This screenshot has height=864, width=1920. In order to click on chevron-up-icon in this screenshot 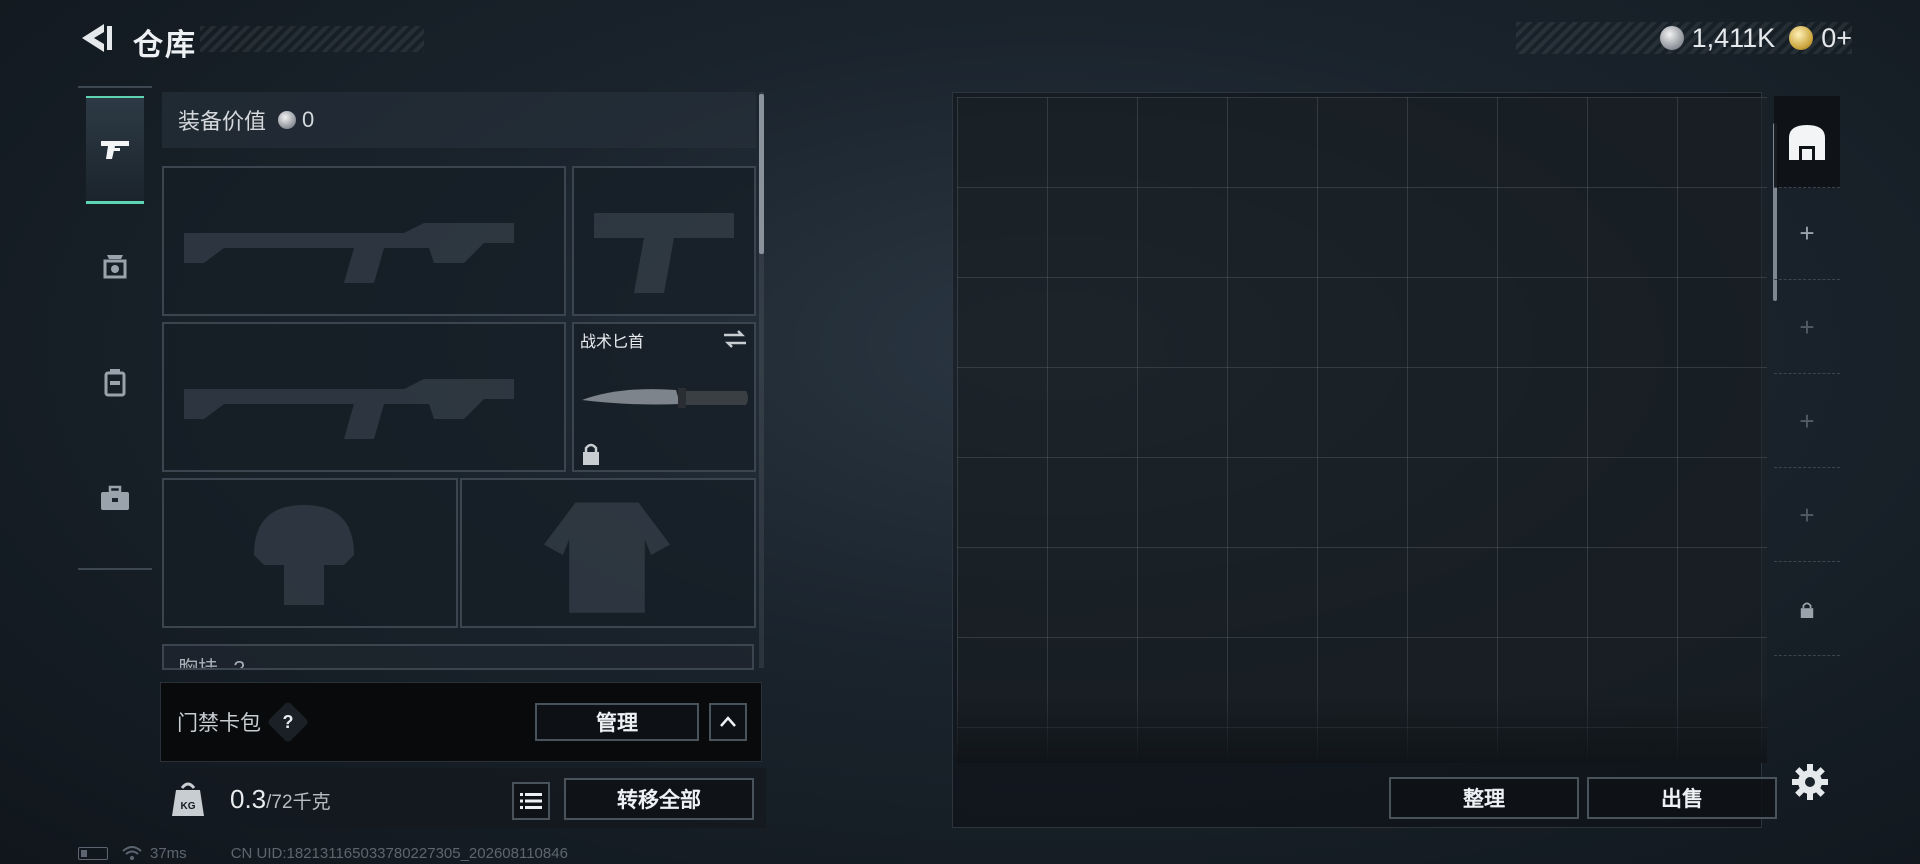, I will do `click(728, 721)`.